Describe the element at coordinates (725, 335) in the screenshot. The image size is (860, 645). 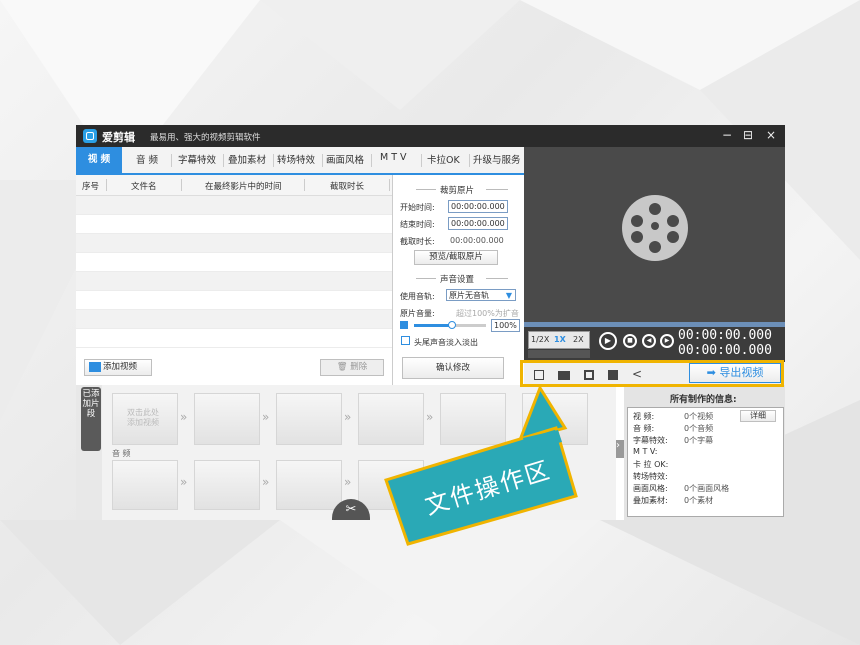
I see `current-time: 00:00:00.000` at that location.